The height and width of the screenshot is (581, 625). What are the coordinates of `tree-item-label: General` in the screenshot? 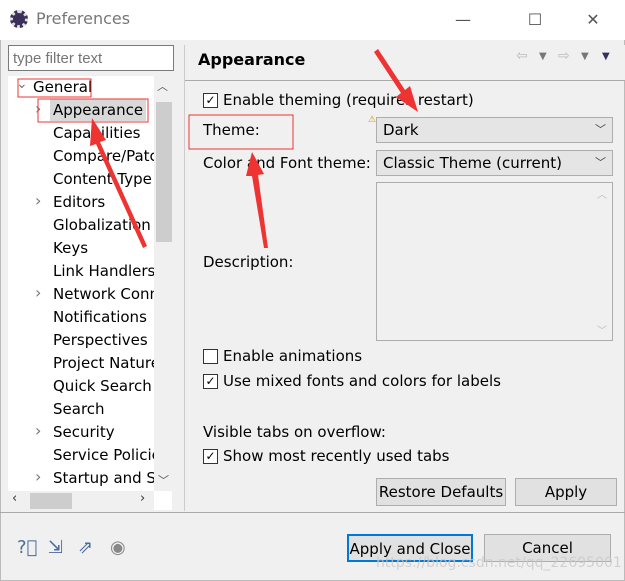 It's located at (63, 87).